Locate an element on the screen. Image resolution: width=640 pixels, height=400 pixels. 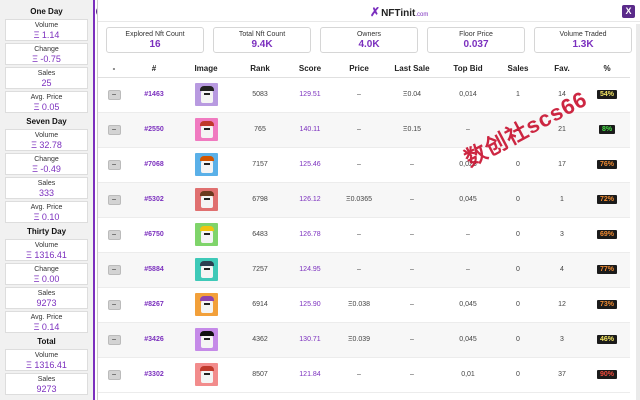
nft-id-link: #8267 is located at coordinates (153, 304).